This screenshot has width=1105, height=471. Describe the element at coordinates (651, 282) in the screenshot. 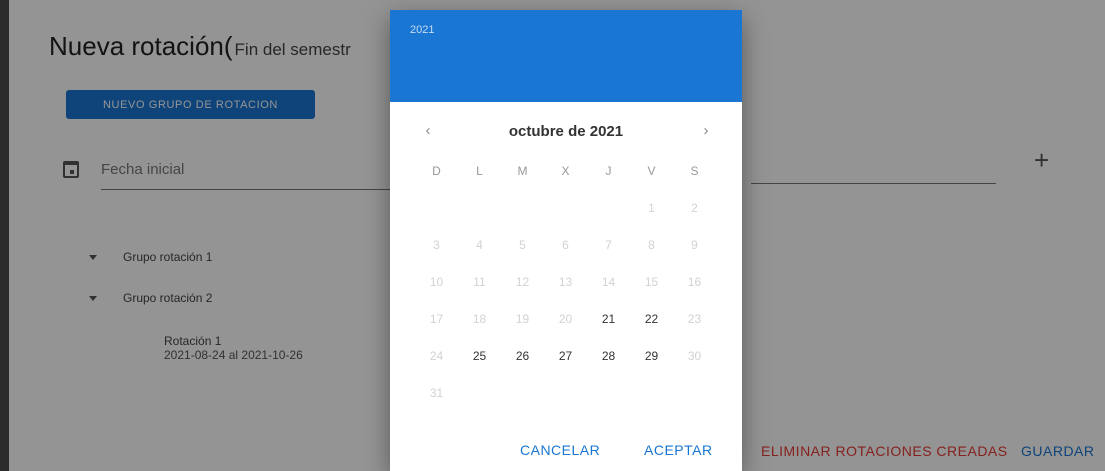

I see `day-cell: 15` at that location.